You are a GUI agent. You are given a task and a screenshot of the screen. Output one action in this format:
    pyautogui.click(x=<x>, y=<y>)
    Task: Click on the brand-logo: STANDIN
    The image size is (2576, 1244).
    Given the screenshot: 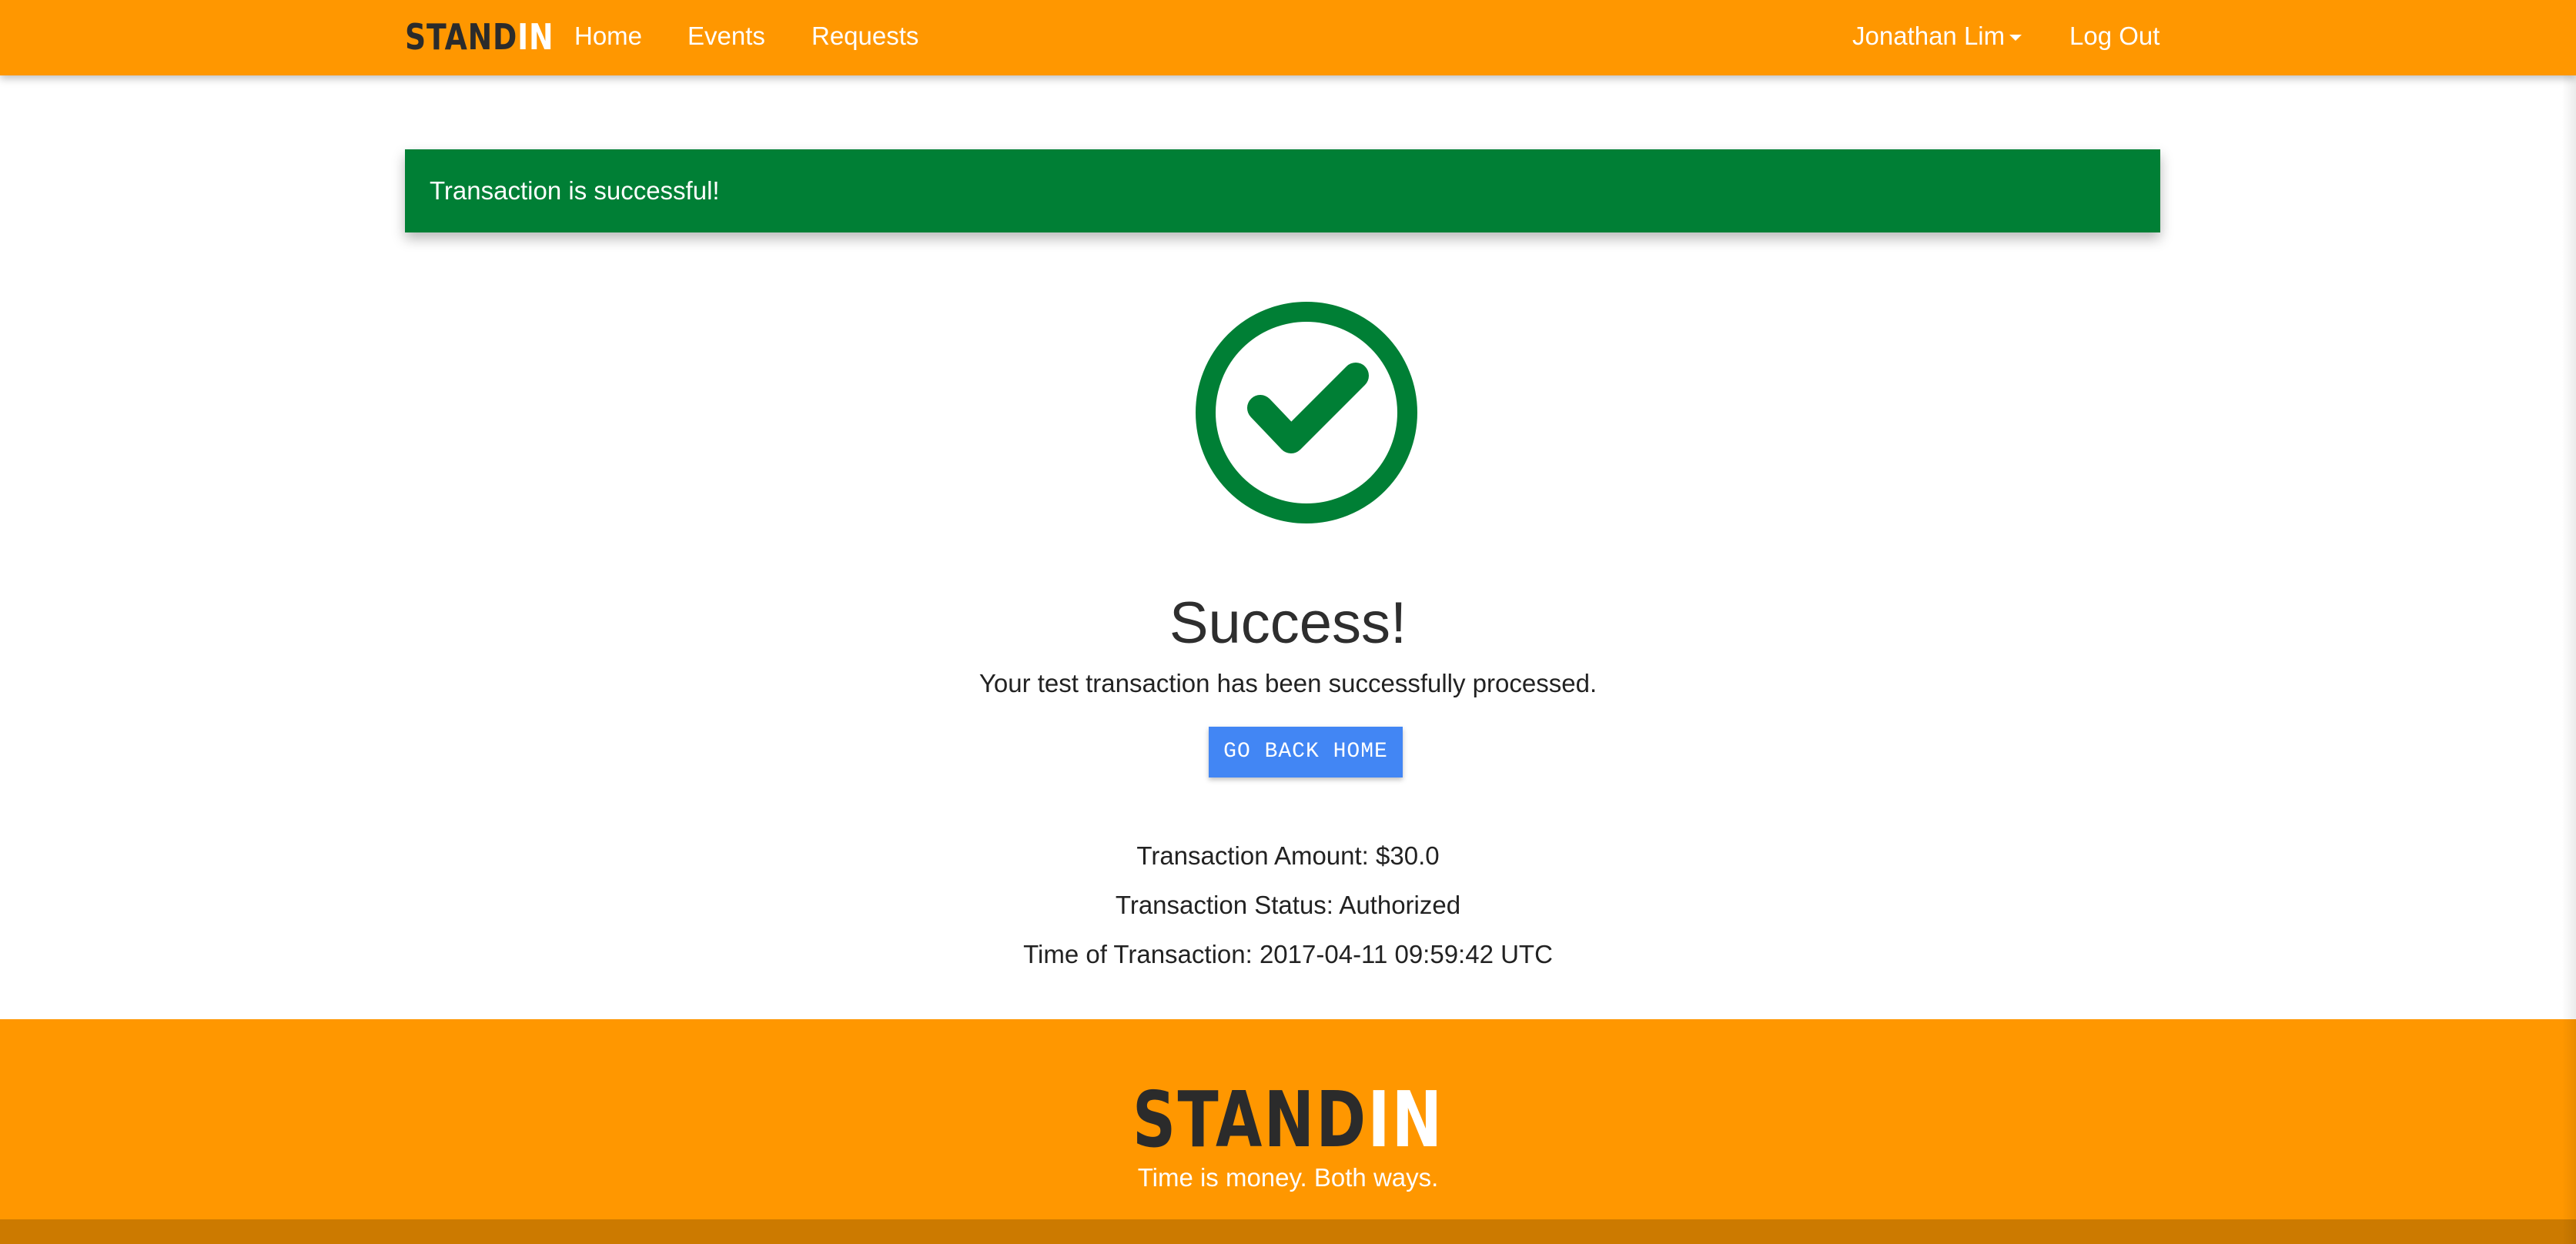 What is the action you would take?
    pyautogui.click(x=480, y=37)
    